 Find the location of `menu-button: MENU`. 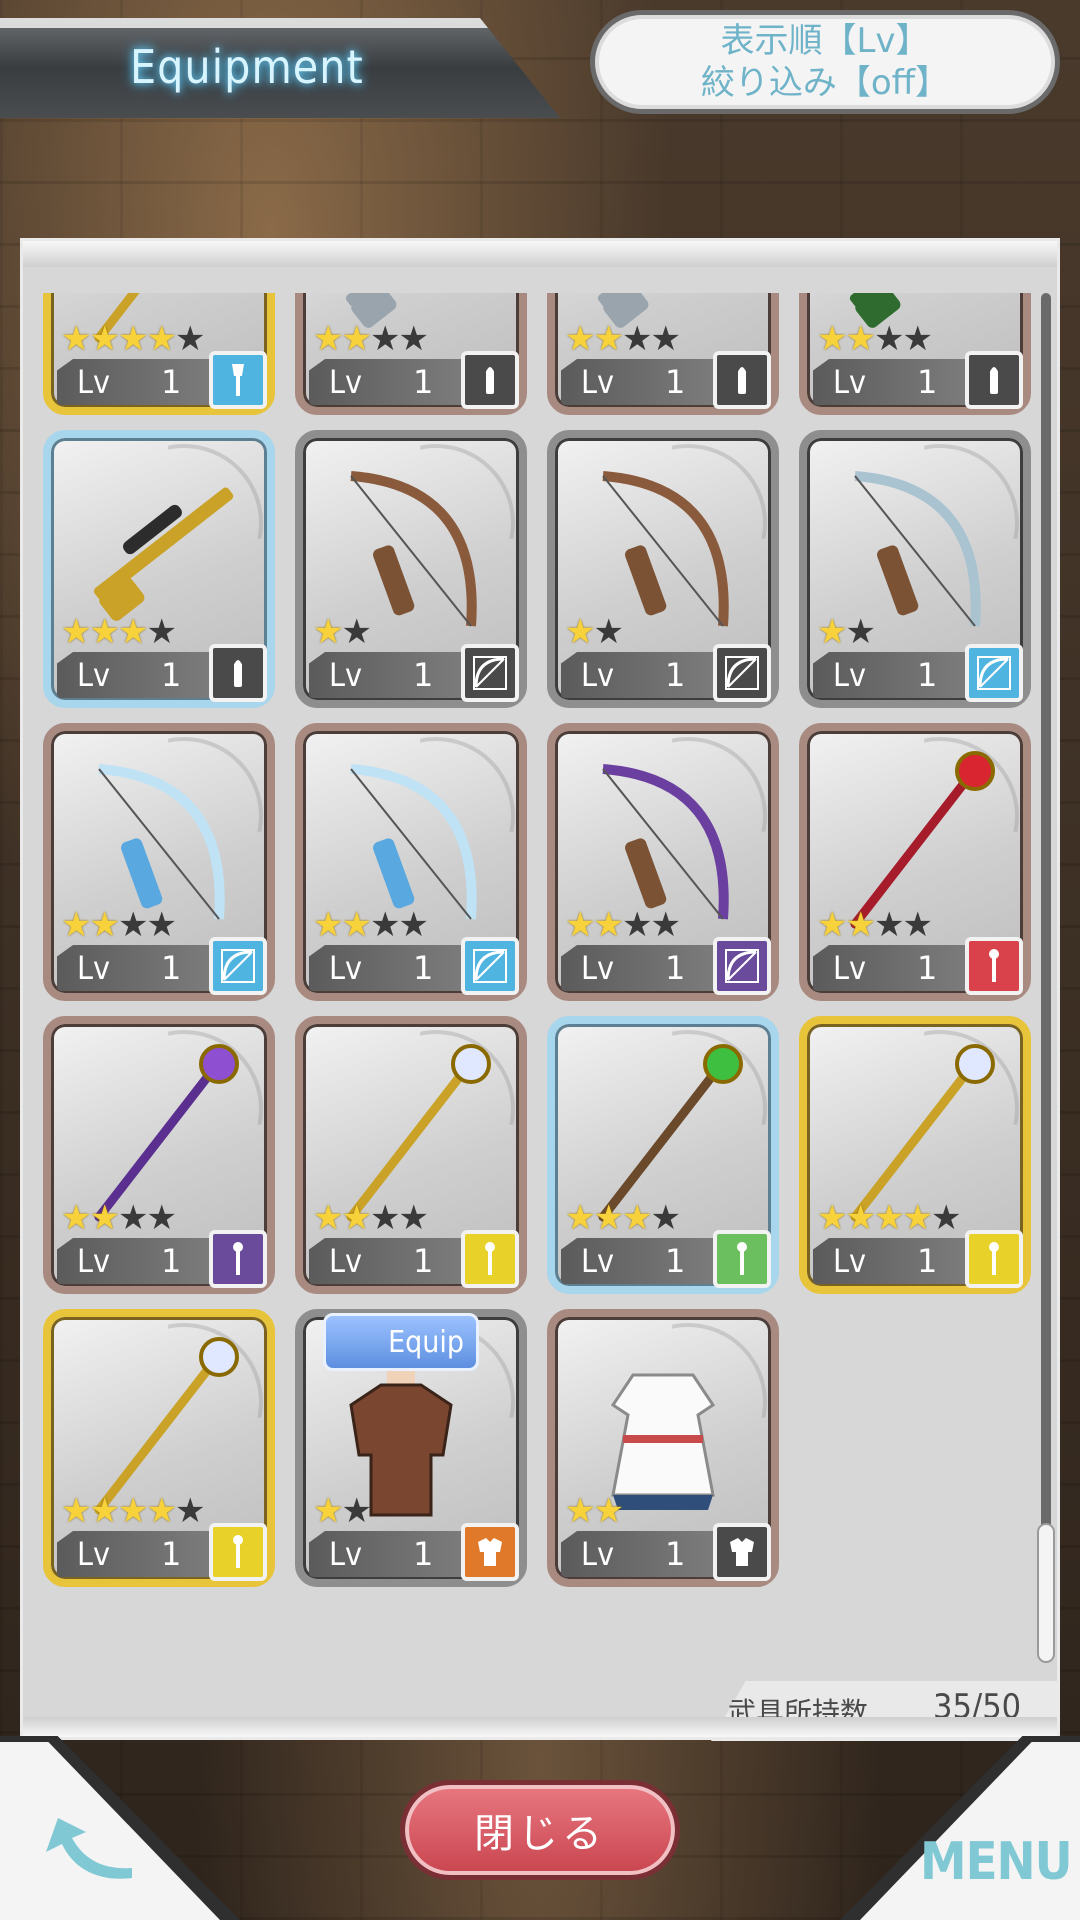

menu-button: MENU is located at coordinates (996, 1862).